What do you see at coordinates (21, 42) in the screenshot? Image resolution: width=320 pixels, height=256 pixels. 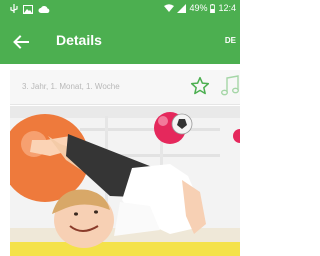 I see `back-arrow-icon` at bounding box center [21, 42].